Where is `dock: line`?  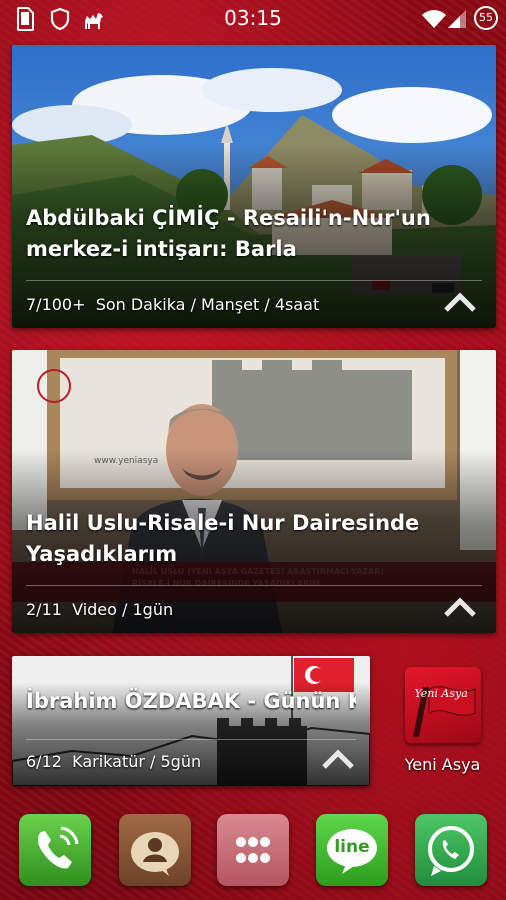 dock: line is located at coordinates (253, 853).